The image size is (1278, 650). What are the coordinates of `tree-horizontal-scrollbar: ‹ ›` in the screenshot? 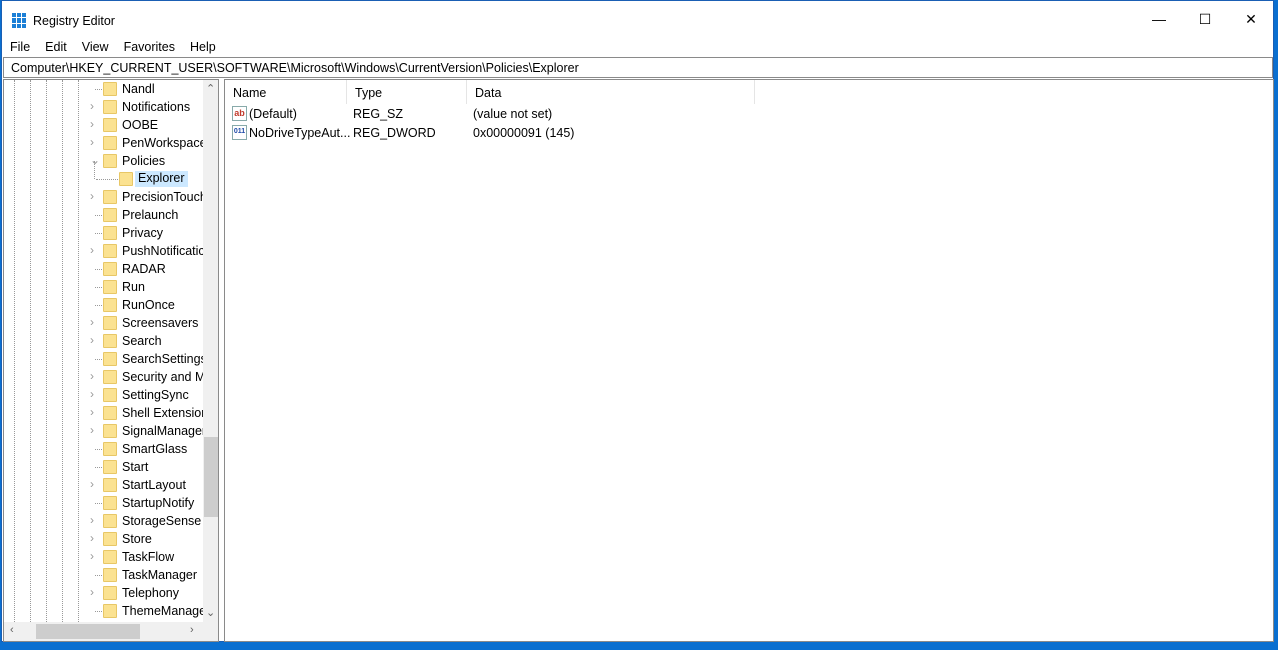 It's located at (103, 631).